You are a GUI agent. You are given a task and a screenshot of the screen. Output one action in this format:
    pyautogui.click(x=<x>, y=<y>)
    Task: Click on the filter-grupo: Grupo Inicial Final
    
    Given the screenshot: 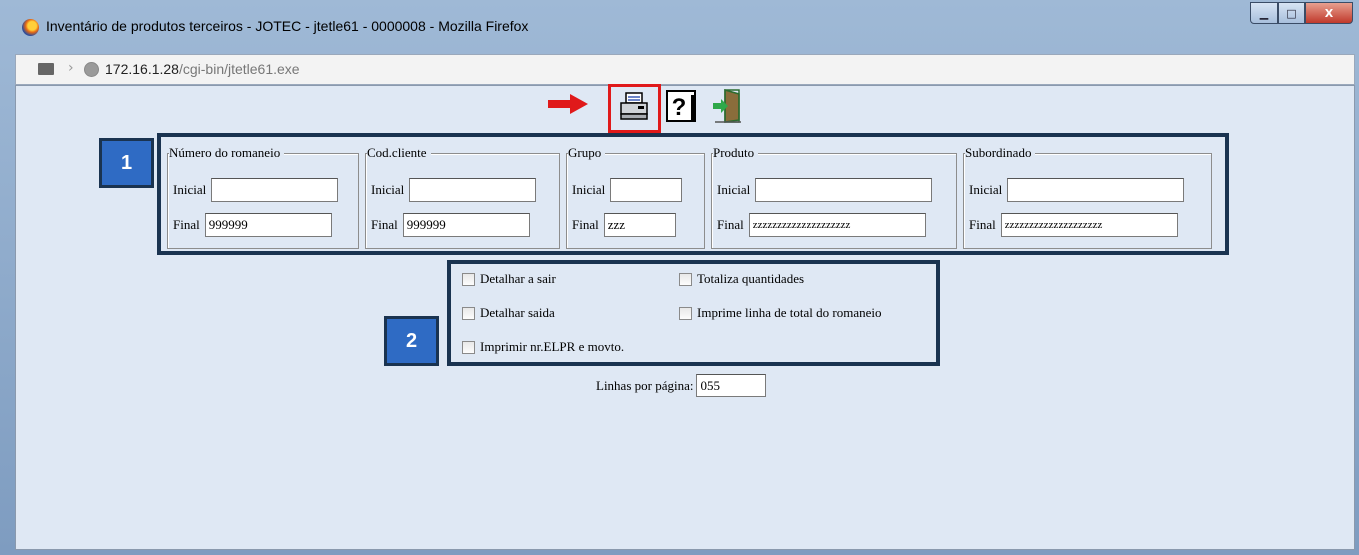 What is the action you would take?
    pyautogui.click(x=635, y=195)
    